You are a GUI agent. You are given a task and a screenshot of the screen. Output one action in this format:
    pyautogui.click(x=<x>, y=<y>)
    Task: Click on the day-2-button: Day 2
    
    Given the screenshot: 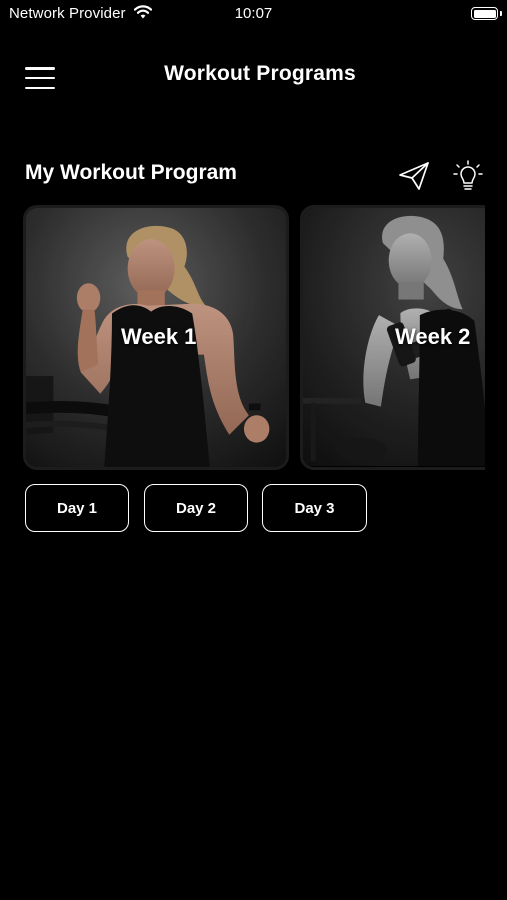 What is the action you would take?
    pyautogui.click(x=196, y=508)
    